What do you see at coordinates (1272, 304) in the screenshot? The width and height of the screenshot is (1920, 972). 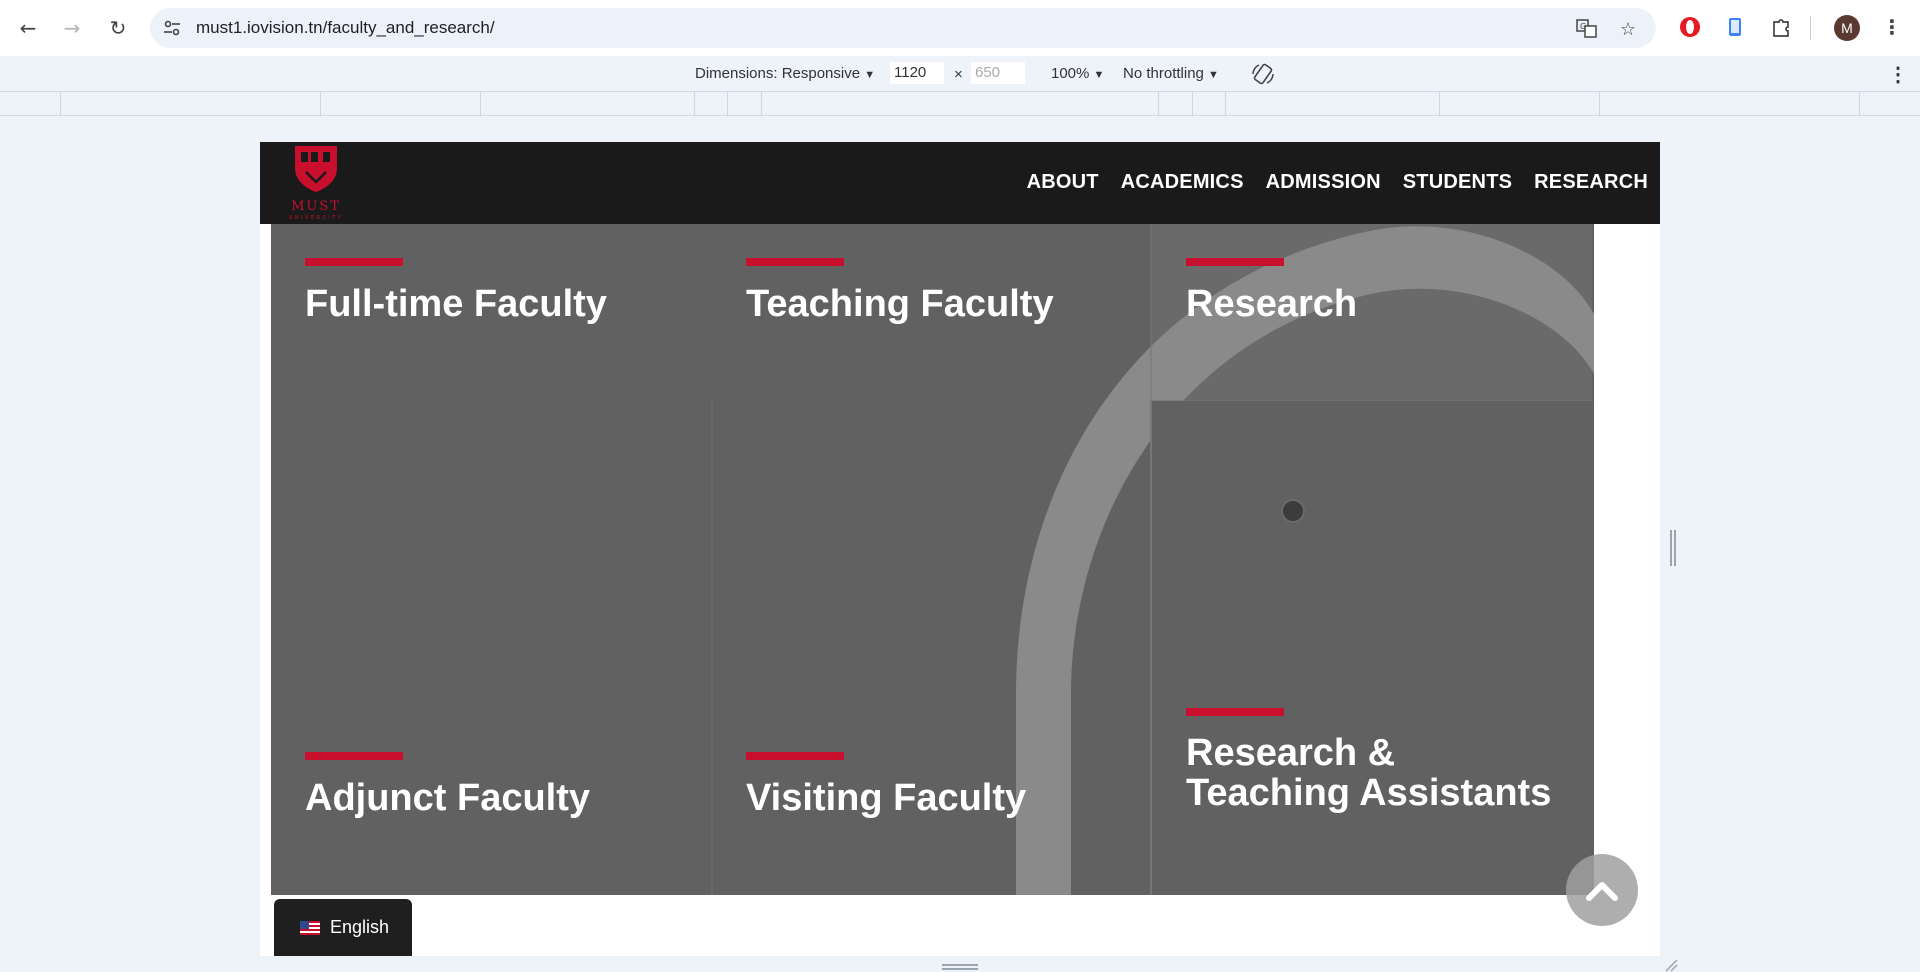 I see `tile-title: Research` at bounding box center [1272, 304].